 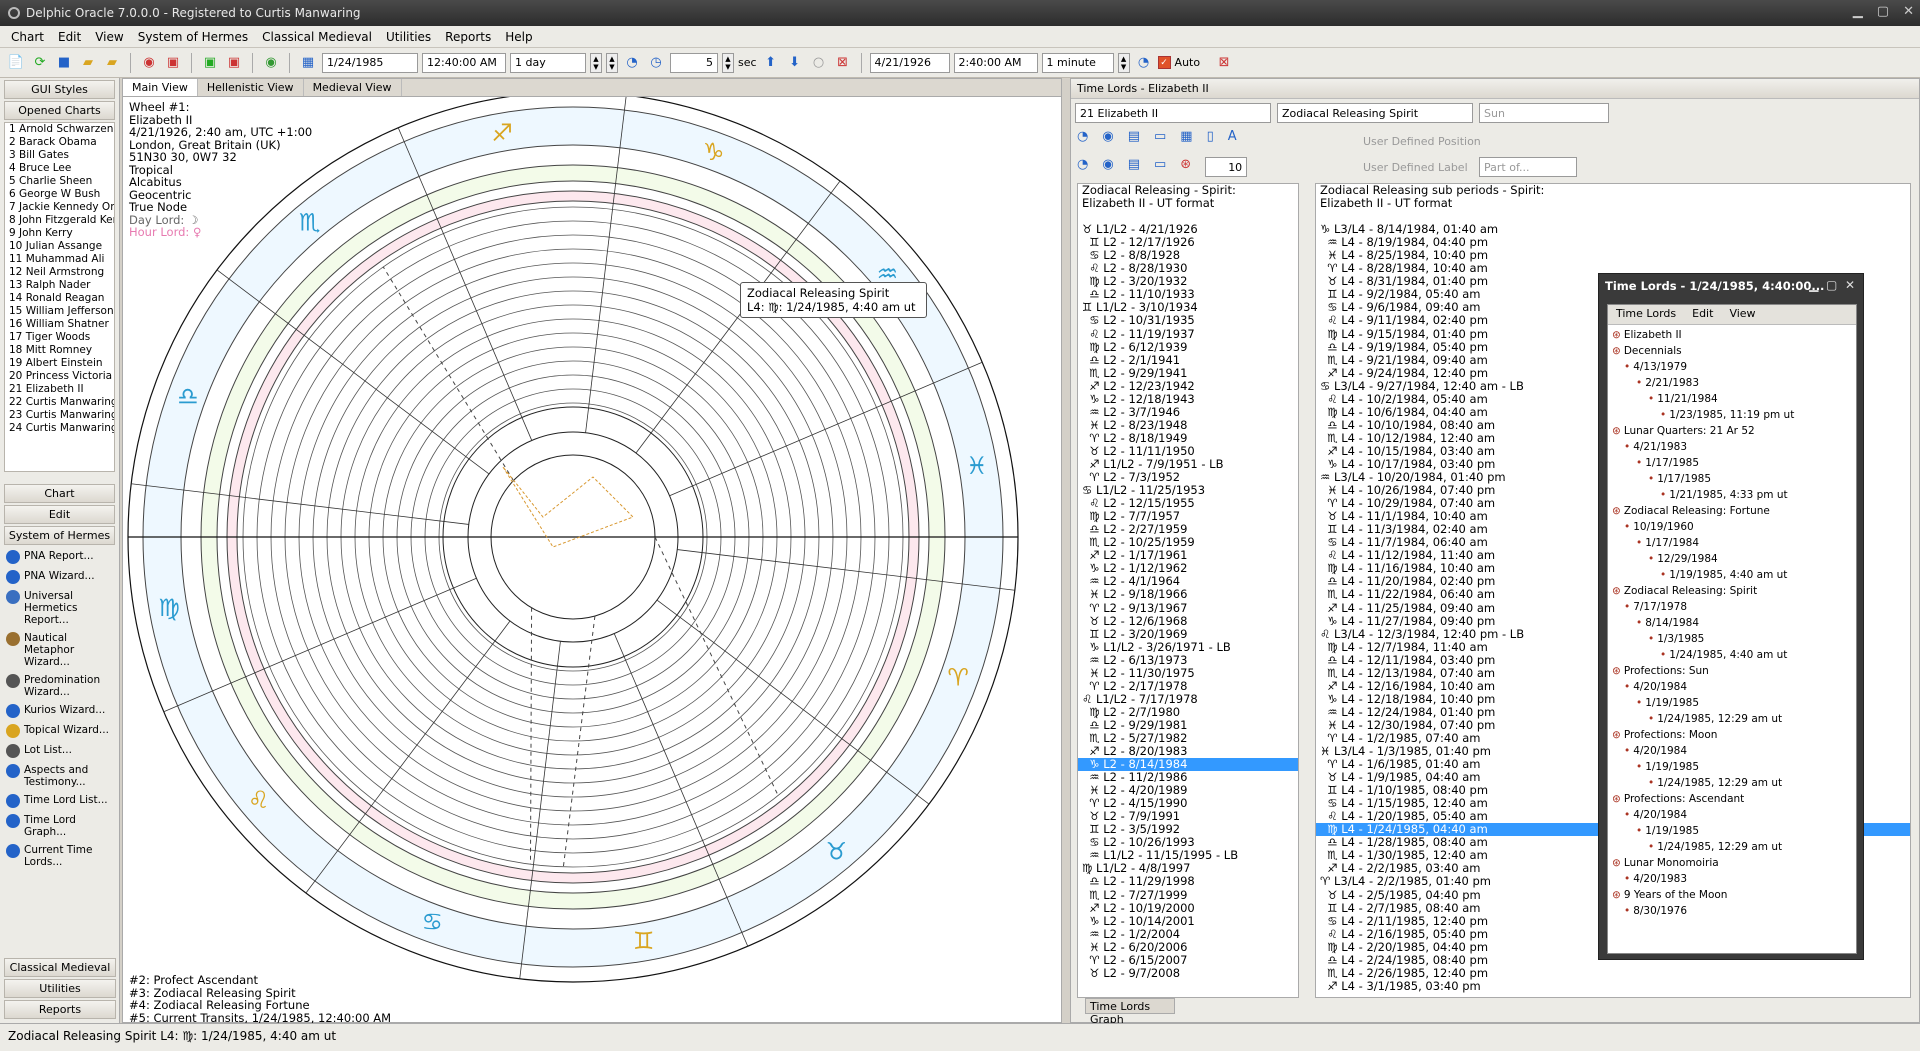 I want to click on tree-node: • 4/13/1979, so click(x=1732, y=367).